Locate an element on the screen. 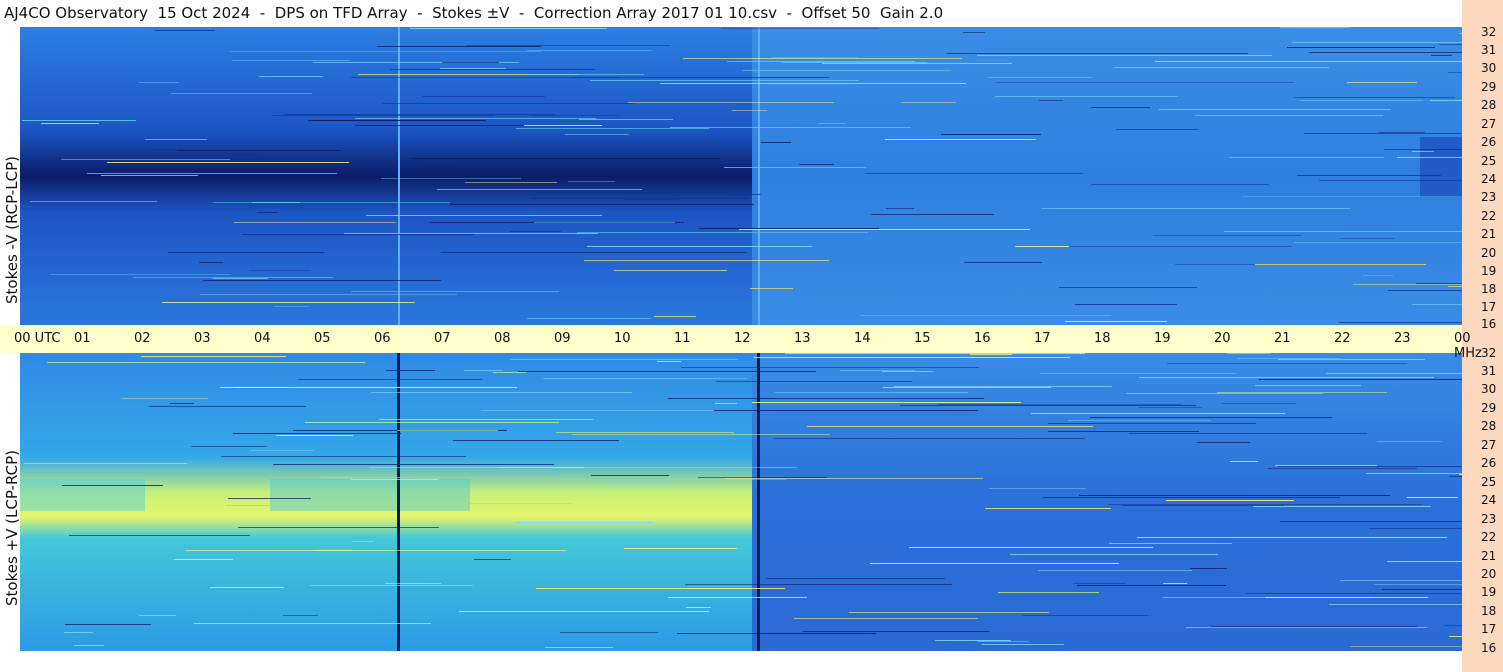  freq-bottom-25: 25 is located at coordinates (1489, 482).